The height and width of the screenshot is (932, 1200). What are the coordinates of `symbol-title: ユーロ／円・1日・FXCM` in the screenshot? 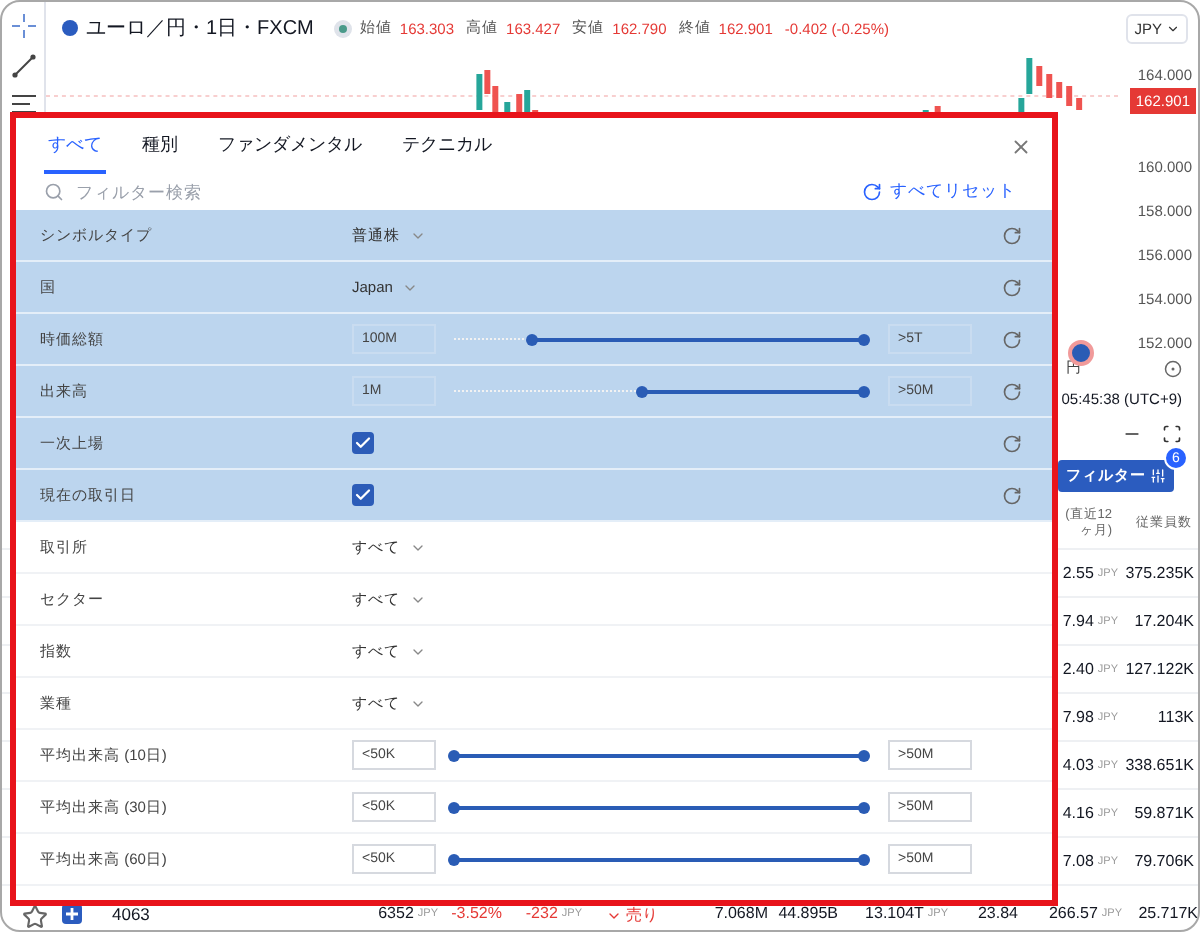 It's located at (200, 29).